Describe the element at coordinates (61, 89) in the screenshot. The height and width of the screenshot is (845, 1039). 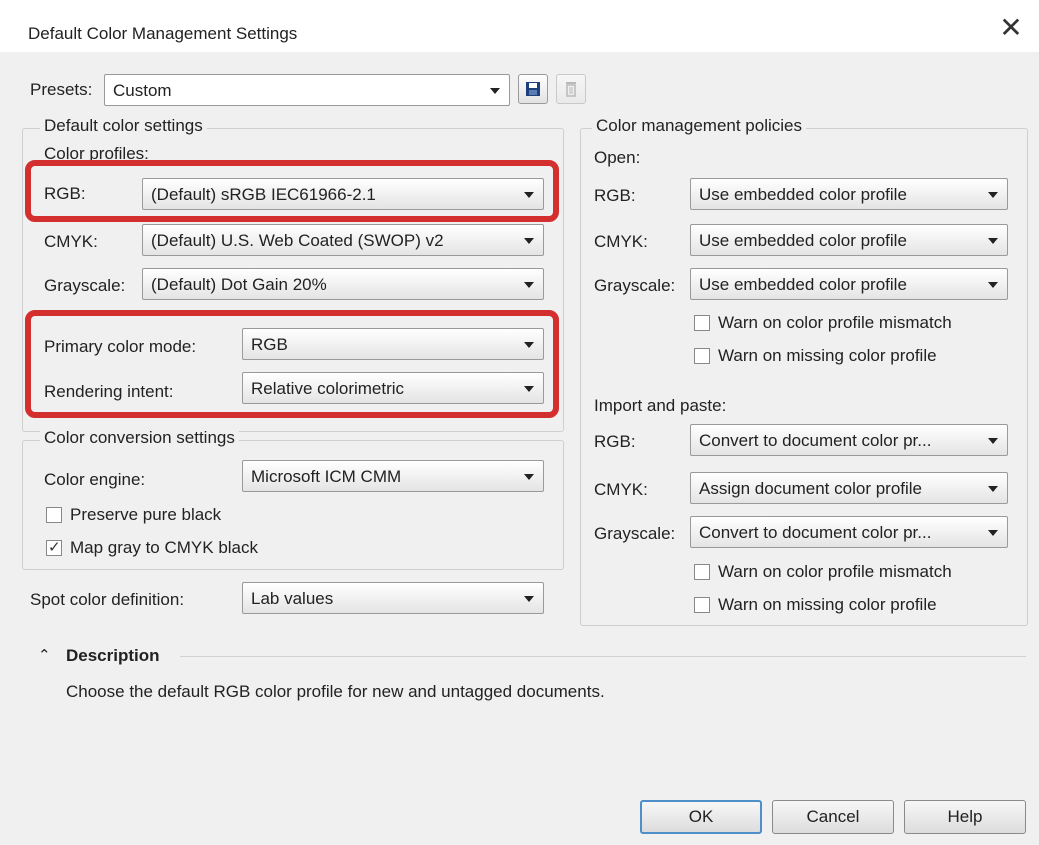
I see `presets-label: Presets:` at that location.